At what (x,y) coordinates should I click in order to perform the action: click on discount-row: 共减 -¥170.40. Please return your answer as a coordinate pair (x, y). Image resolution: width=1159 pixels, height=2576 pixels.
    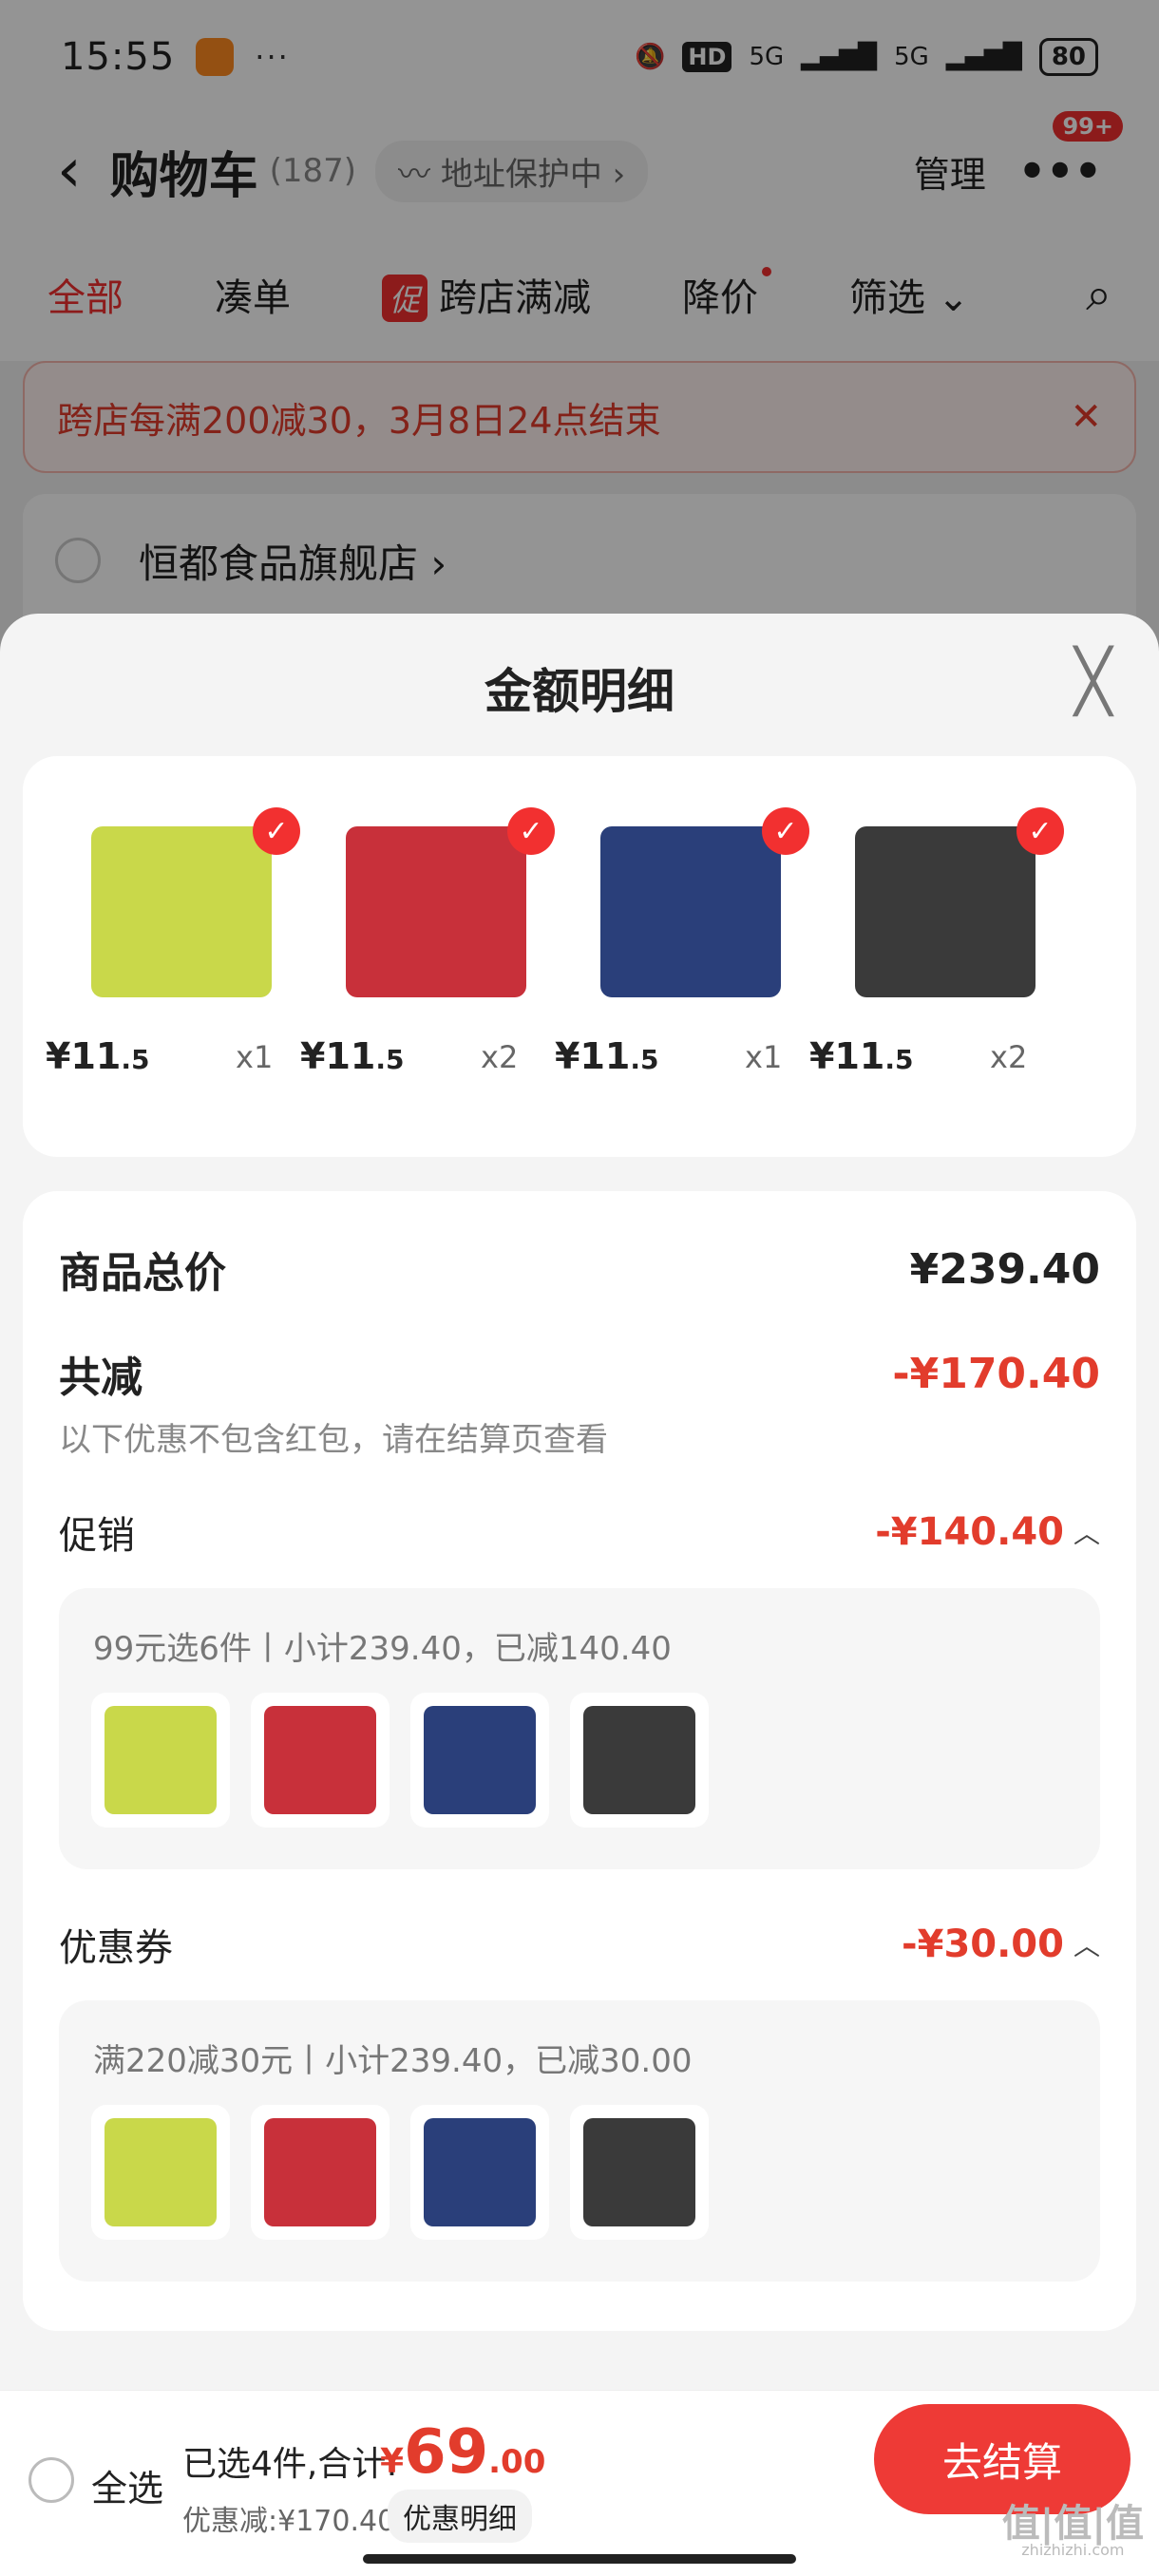
    Looking at the image, I should click on (579, 1373).